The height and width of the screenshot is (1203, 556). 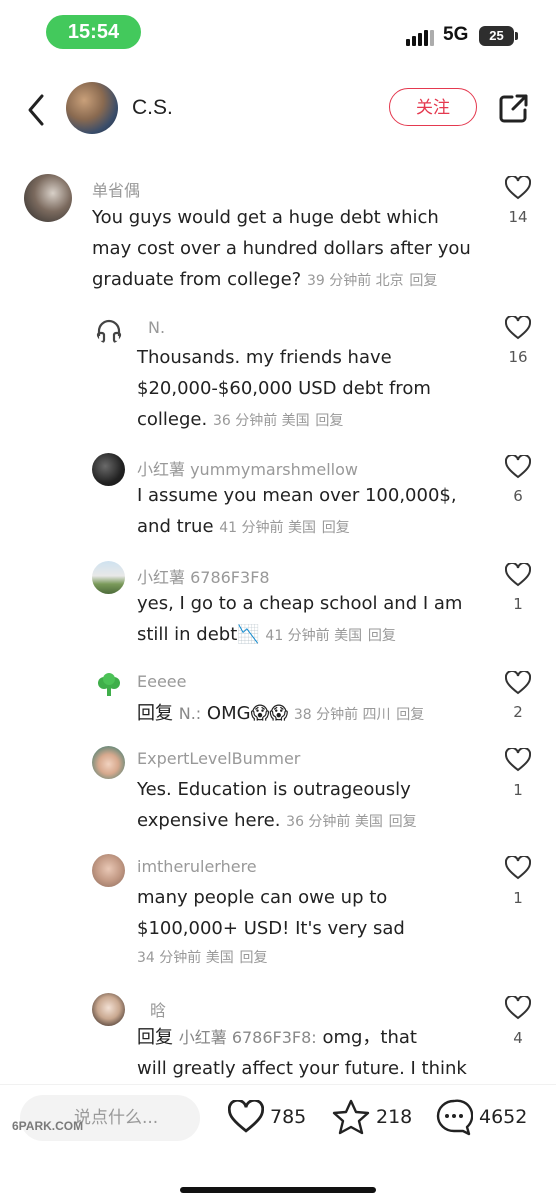 What do you see at coordinates (454, 1117) in the screenshot?
I see `comment-bubble-icon` at bounding box center [454, 1117].